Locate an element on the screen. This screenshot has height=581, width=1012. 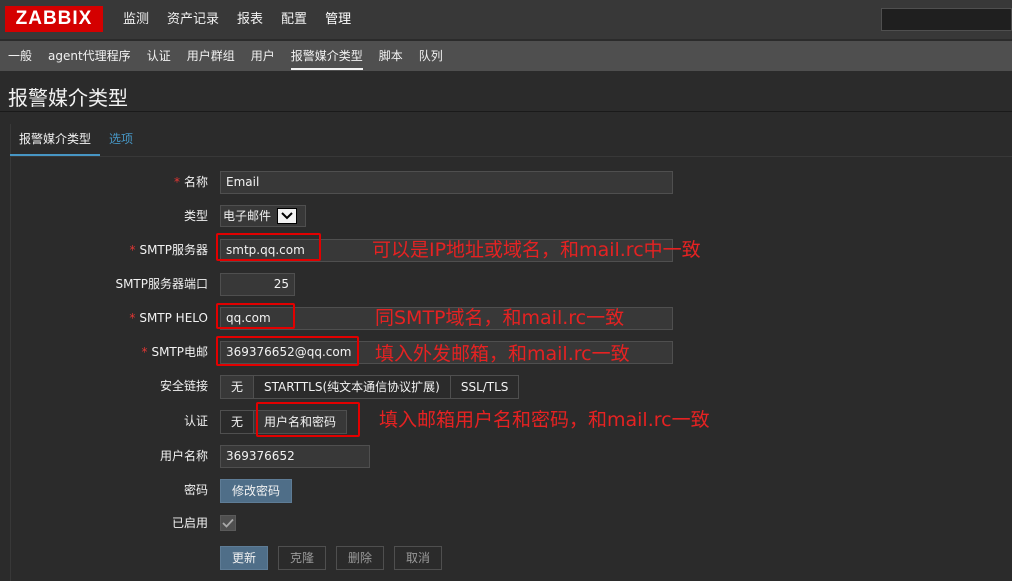
annotation-auth: 填入邮箱用户名和密码，和mail.rc一致 is located at coordinates (544, 420).